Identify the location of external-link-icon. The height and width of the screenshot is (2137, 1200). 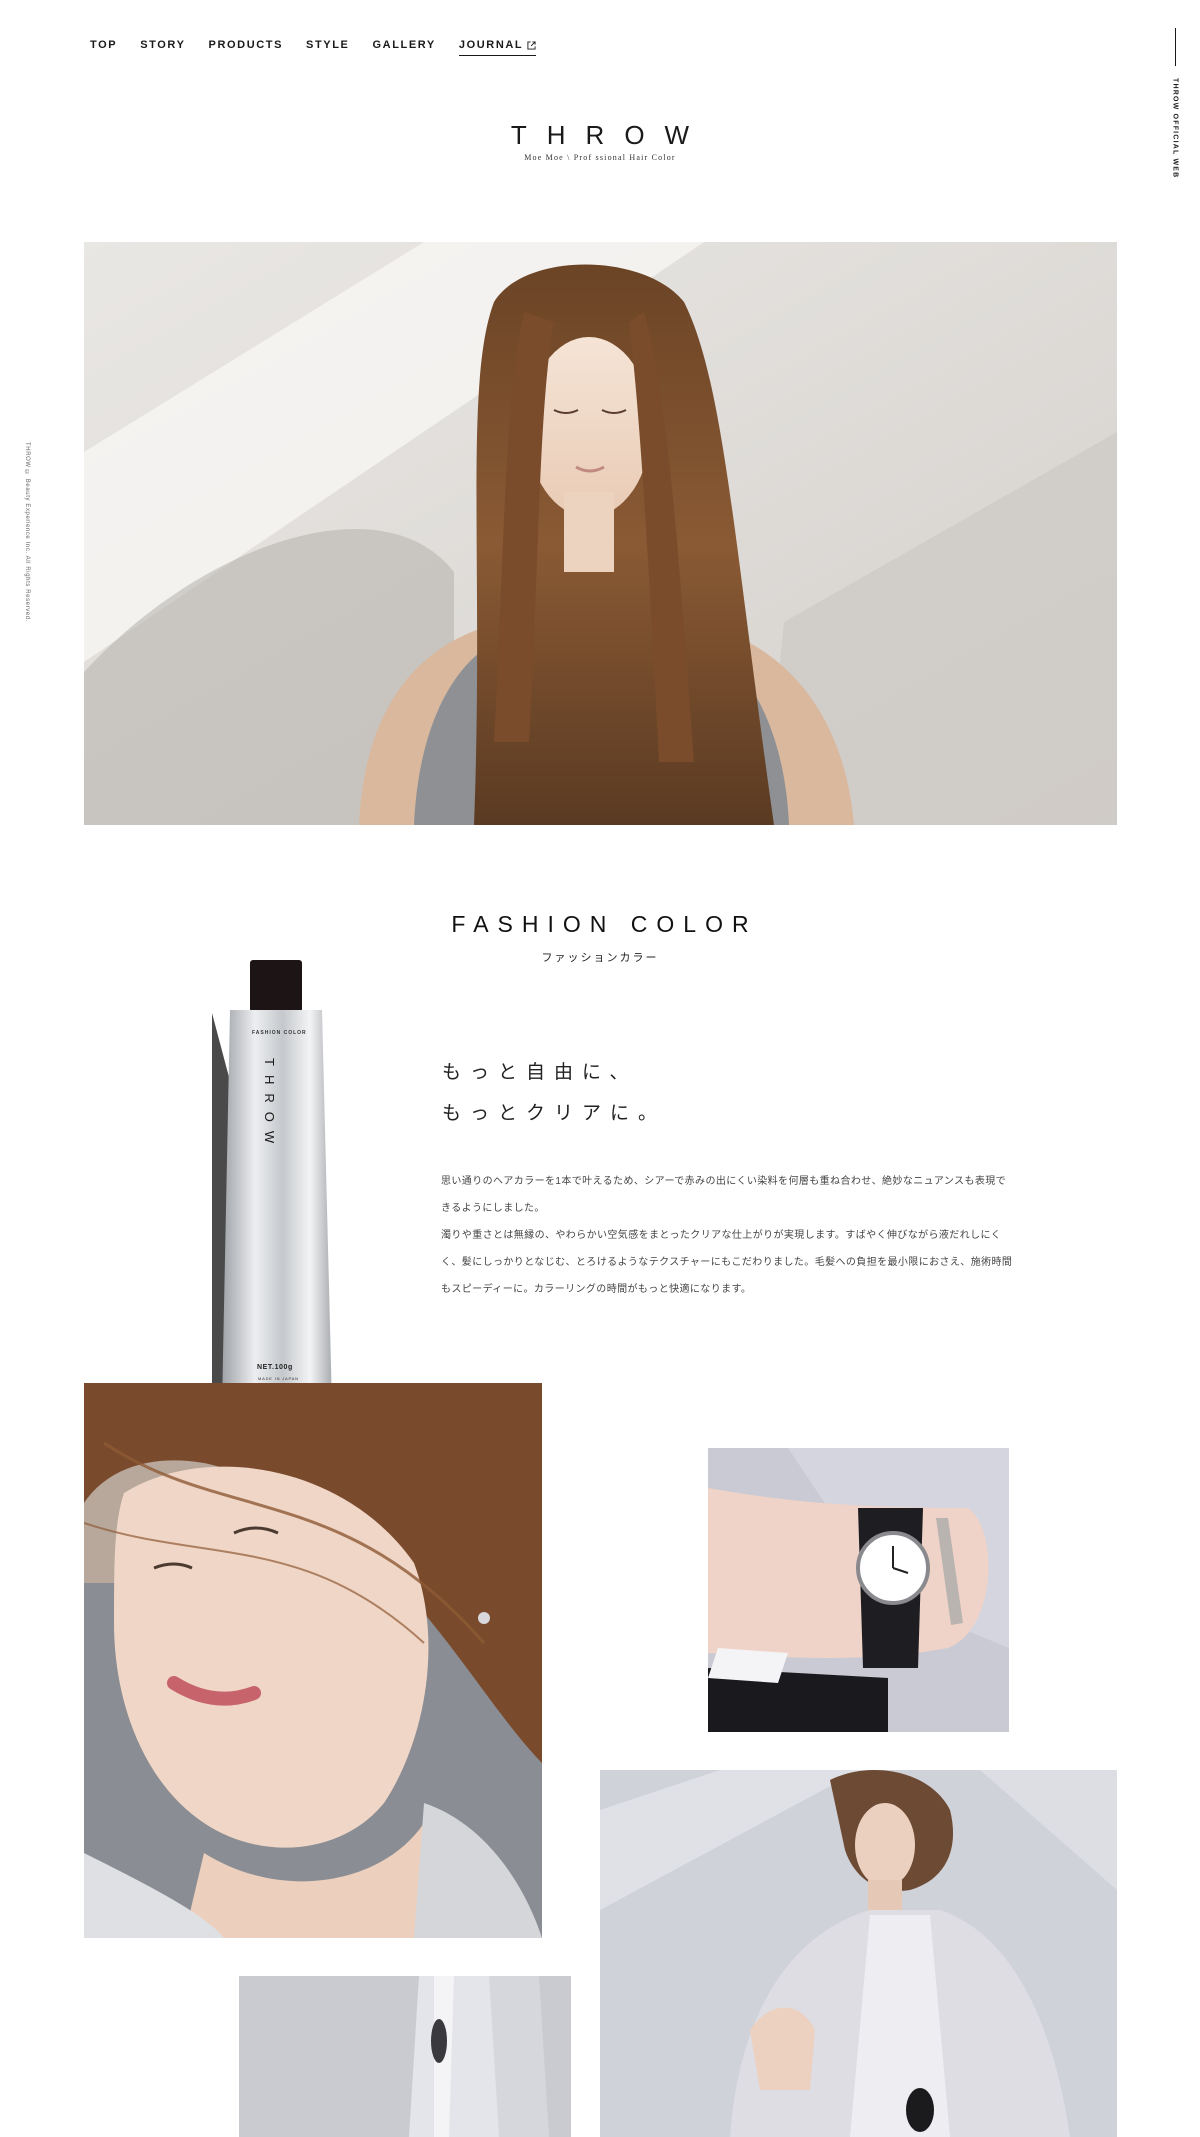
(531, 45).